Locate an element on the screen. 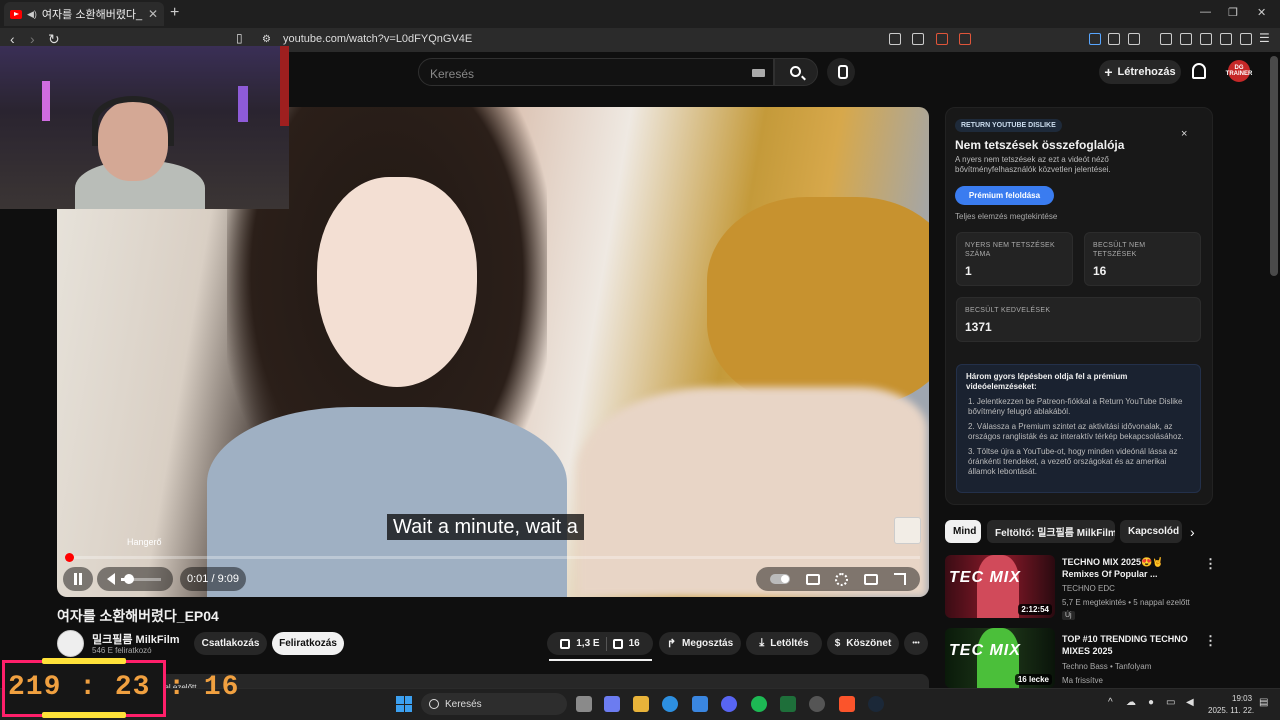  file-explorer-icon is located at coordinates (641, 704).